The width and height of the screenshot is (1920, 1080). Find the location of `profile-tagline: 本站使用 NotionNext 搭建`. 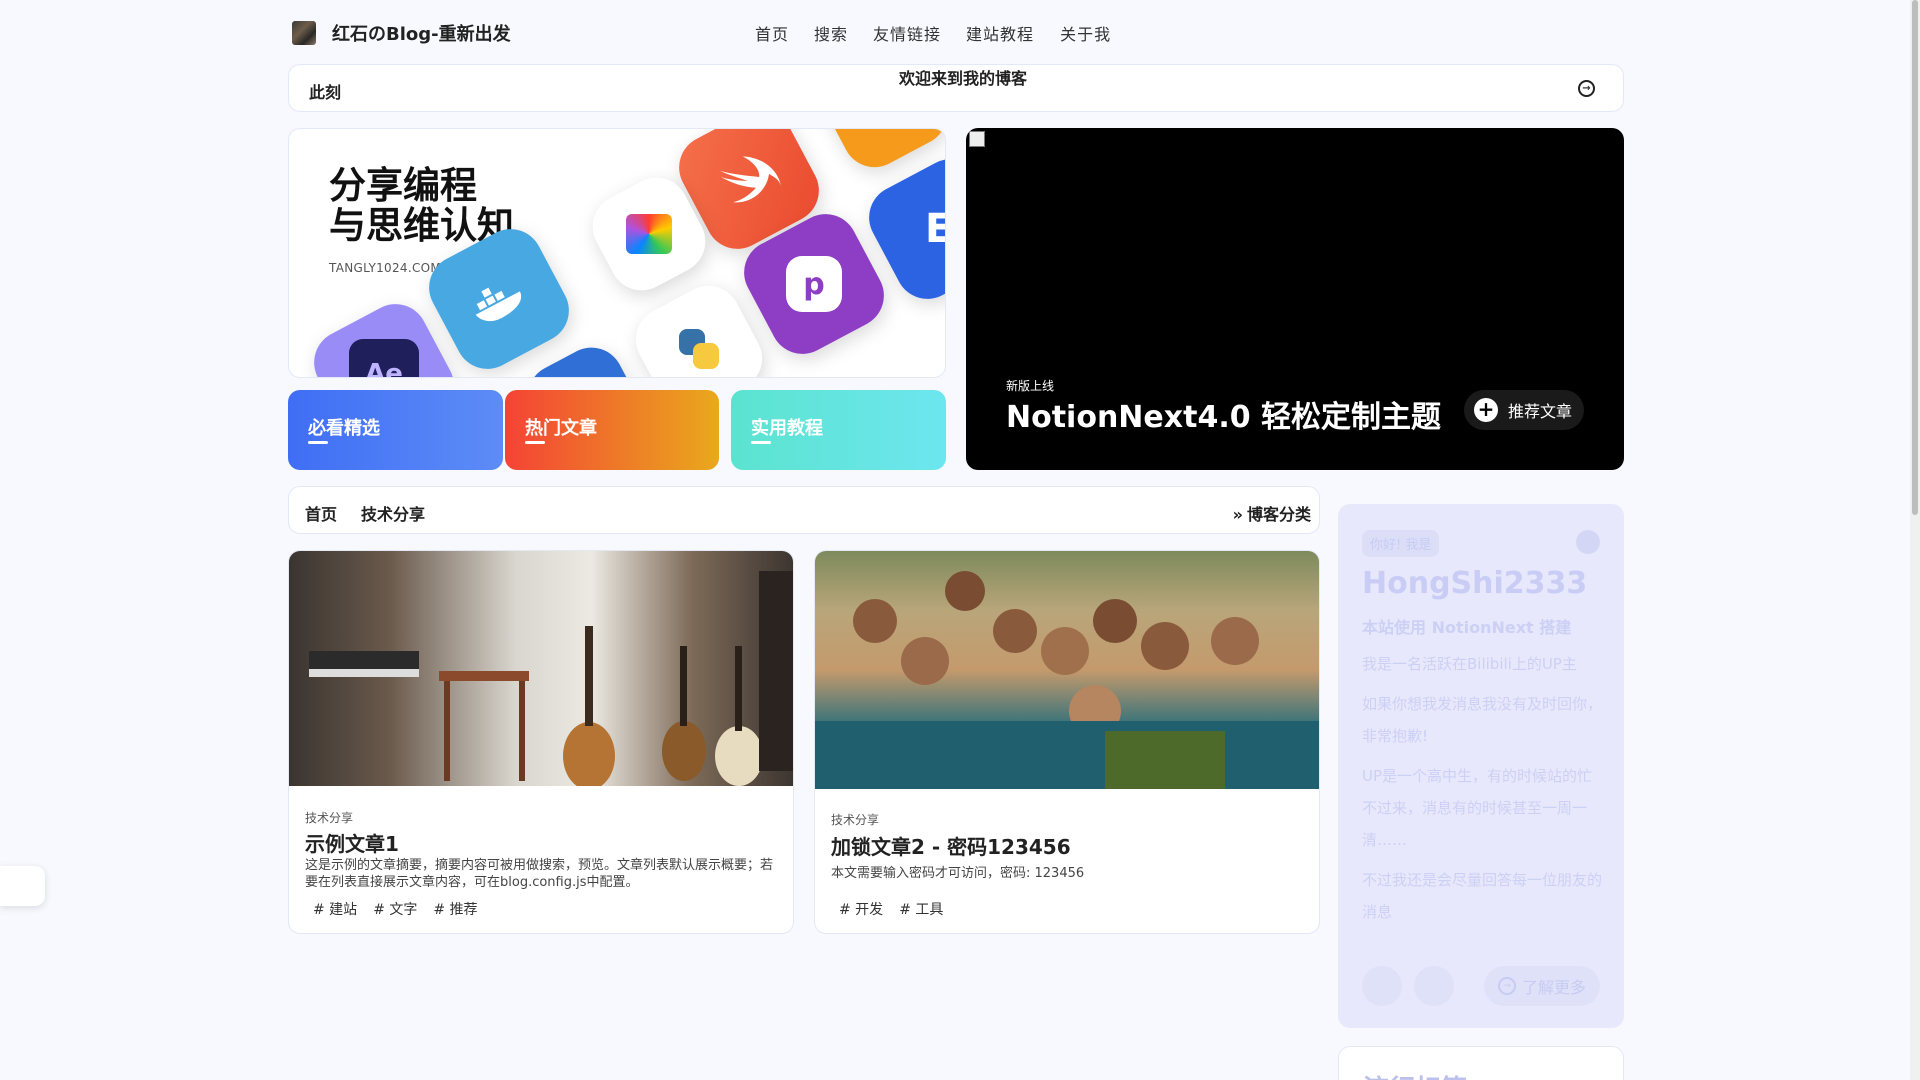

profile-tagline: 本站使用 NotionNext 搭建 is located at coordinates (1467, 627).